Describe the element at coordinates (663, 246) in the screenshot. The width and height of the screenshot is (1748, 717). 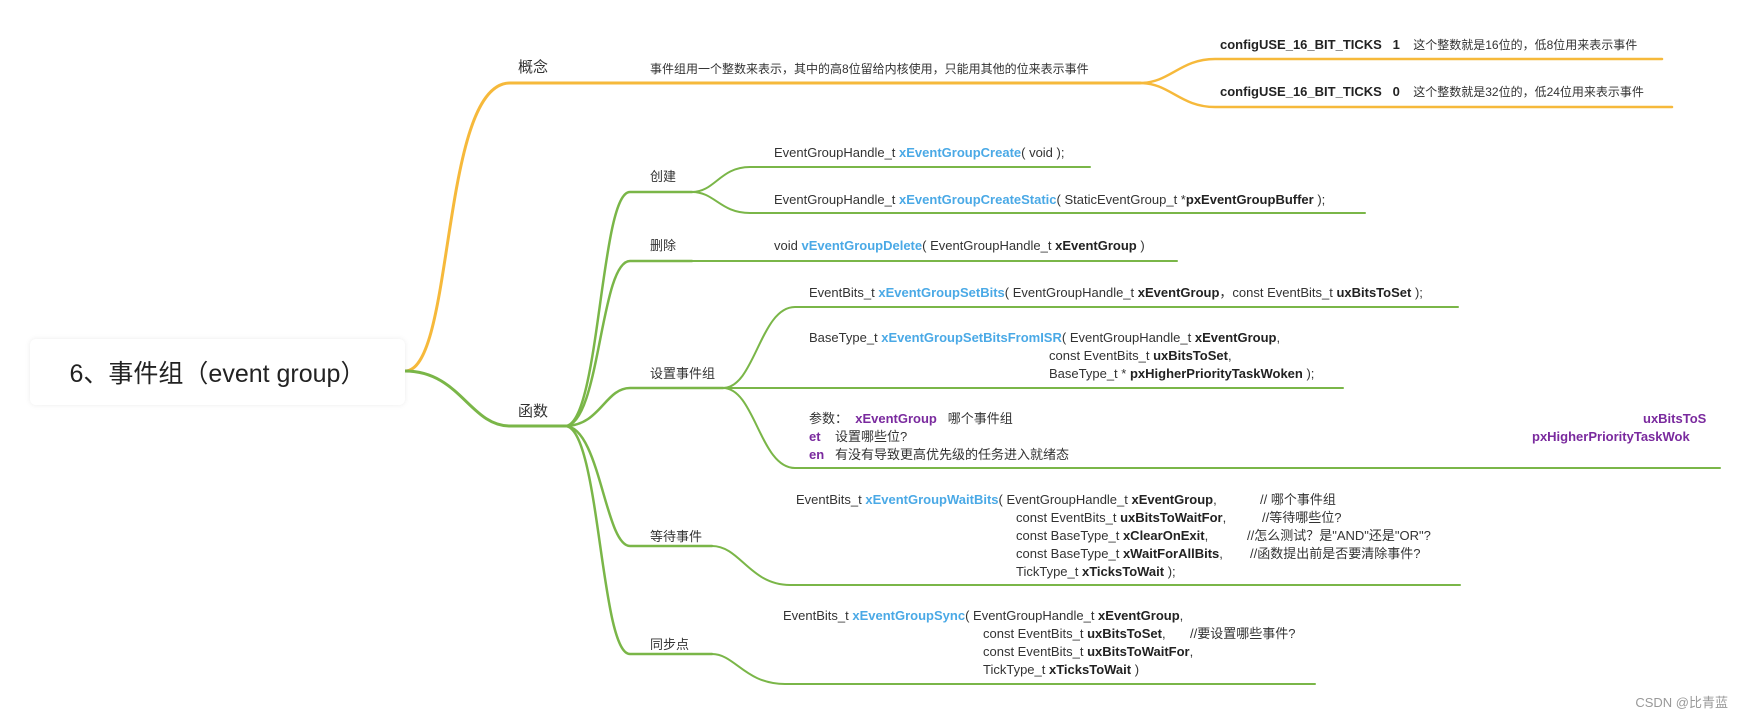
I see `node-delete: 删除` at that location.